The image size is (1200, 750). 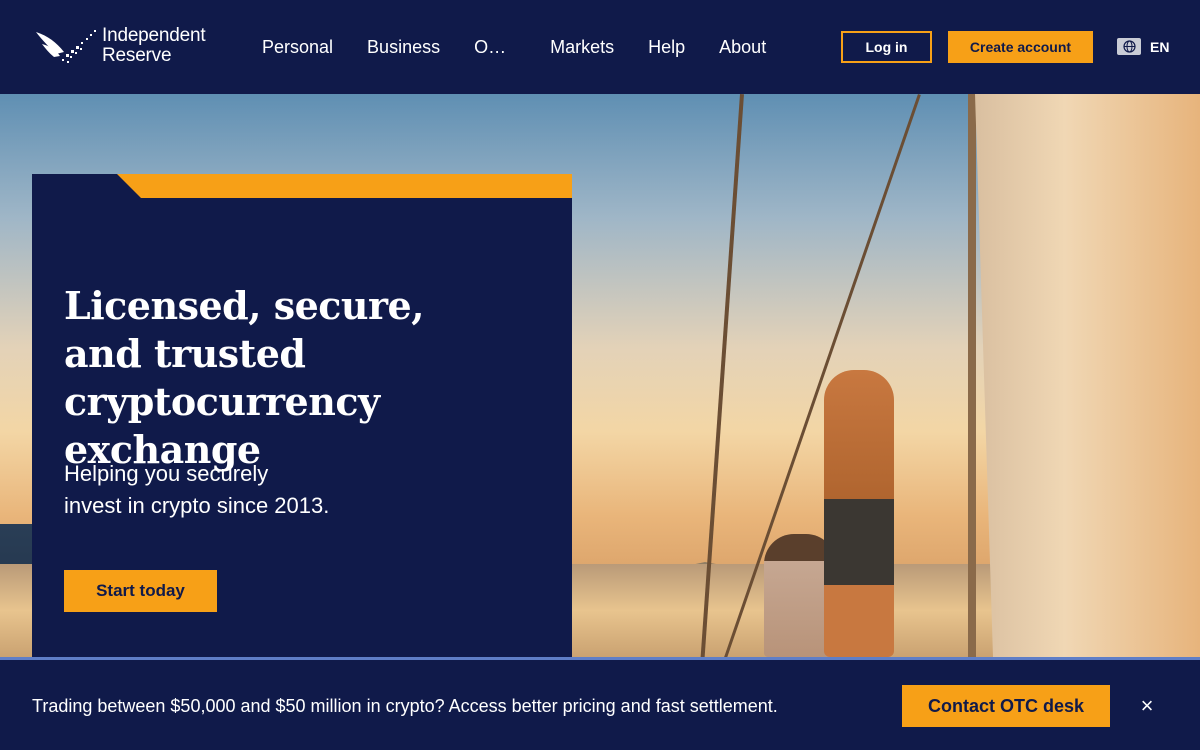 I want to click on hero-photo-mast, so click(x=972, y=375).